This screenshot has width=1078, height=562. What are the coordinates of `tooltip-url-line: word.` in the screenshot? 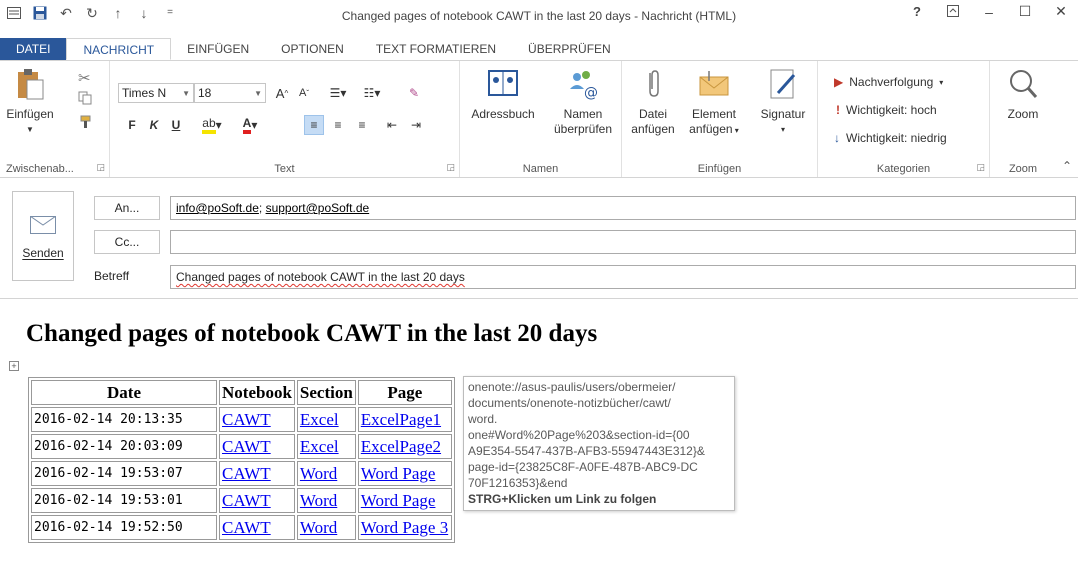 It's located at (483, 419).